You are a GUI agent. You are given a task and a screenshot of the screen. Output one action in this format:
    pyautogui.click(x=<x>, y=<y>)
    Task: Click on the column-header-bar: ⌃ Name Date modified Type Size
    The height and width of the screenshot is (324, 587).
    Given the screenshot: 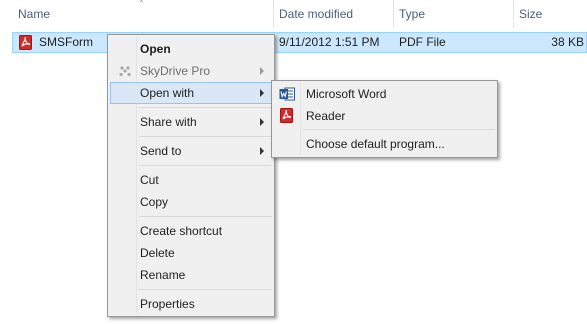 What is the action you would take?
    pyautogui.click(x=293, y=14)
    